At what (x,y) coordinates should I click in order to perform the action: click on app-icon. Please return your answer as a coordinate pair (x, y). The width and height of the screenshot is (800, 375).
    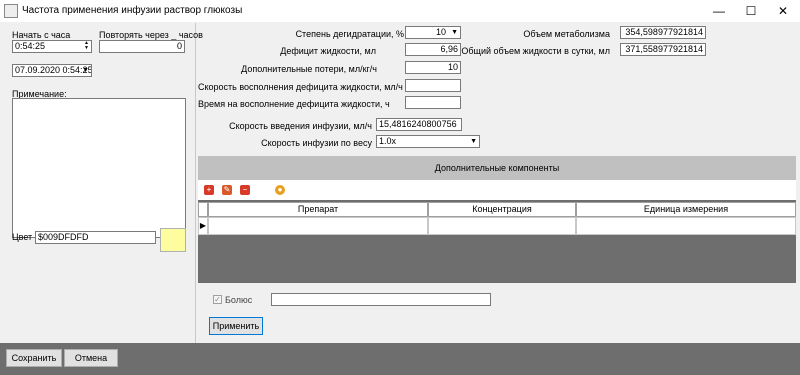
    Looking at the image, I should click on (11, 11).